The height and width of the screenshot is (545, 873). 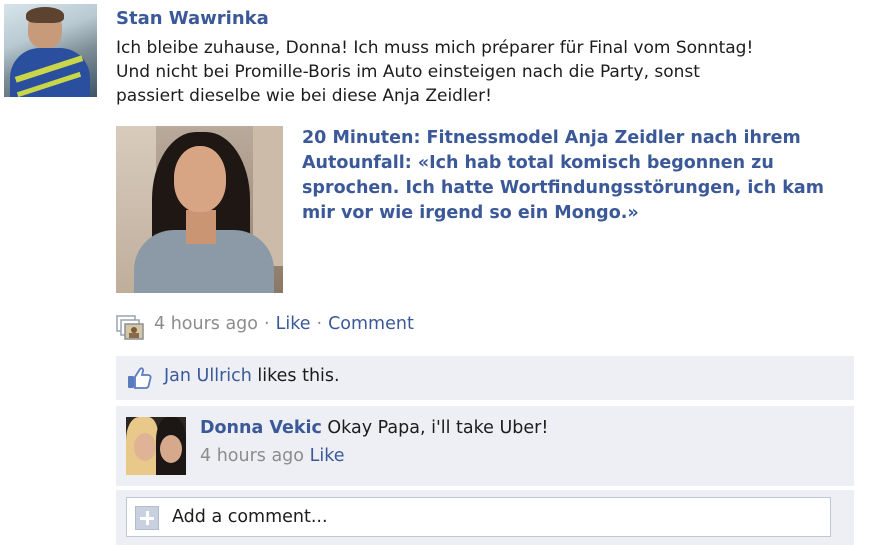 What do you see at coordinates (435, 428) in the screenshot?
I see `comment-text: Okay Papa, i'll take Uber!` at bounding box center [435, 428].